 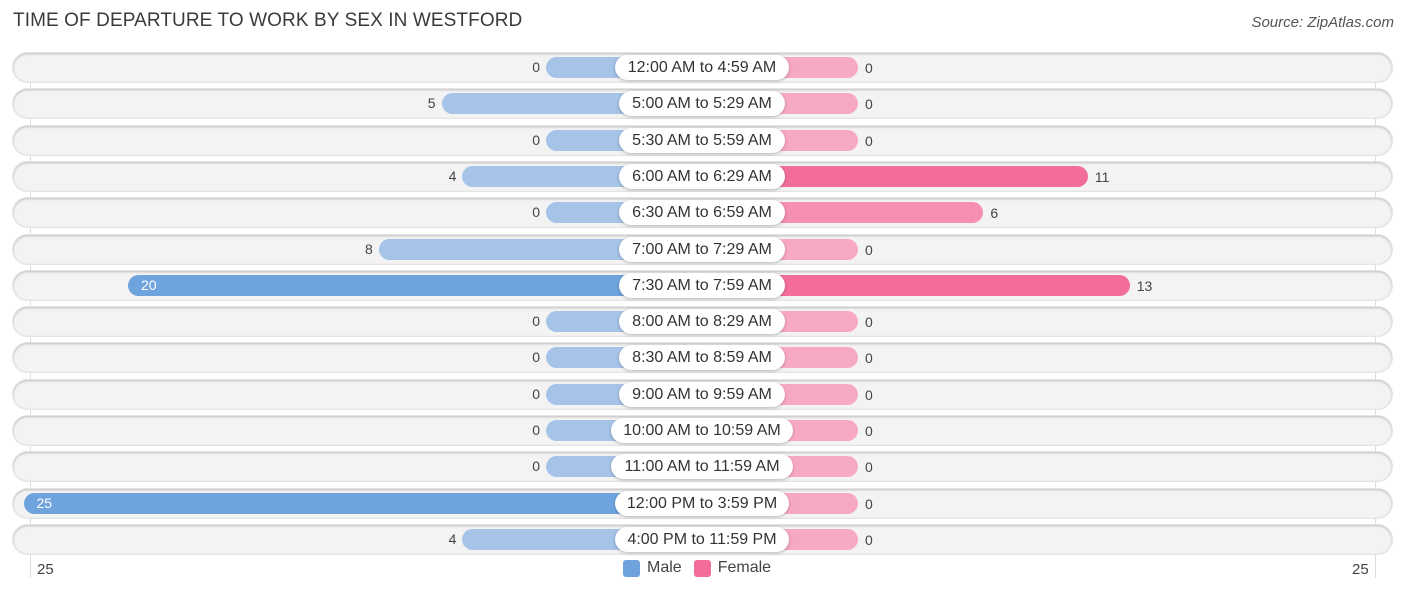 What do you see at coordinates (702, 212) in the screenshot?
I see `category-label: 6:30 AM to 6:59 AM` at bounding box center [702, 212].